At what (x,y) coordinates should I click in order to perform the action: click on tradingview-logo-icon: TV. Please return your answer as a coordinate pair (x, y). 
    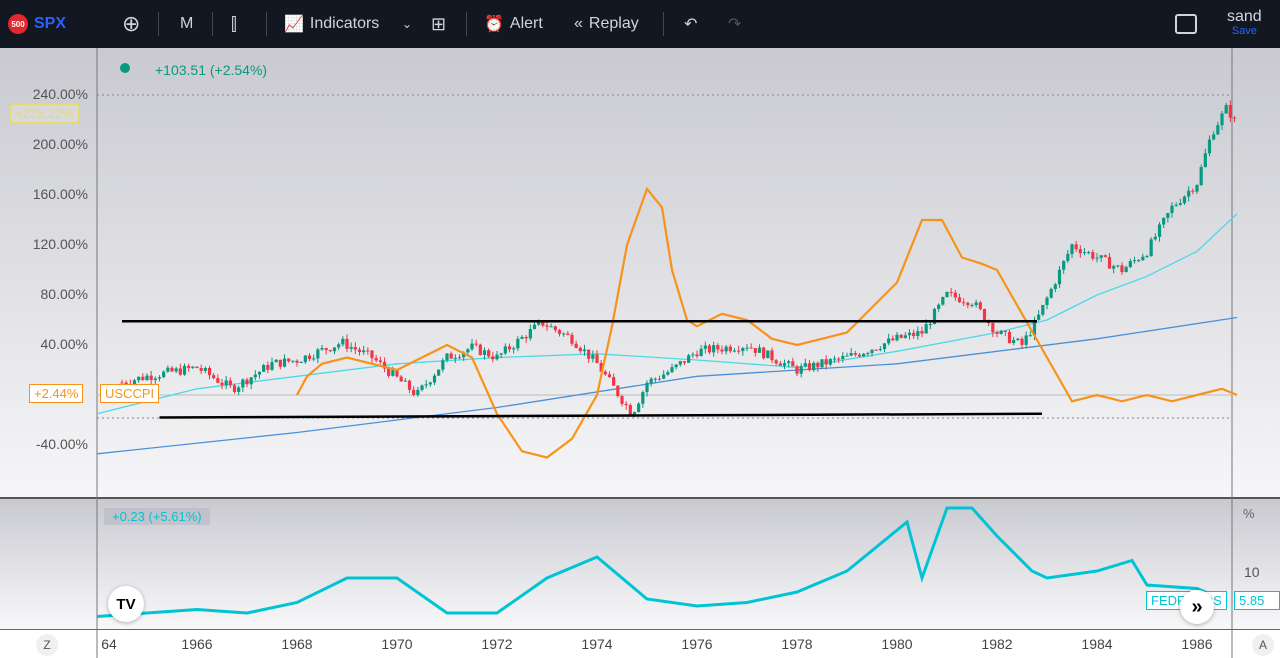
    Looking at the image, I should click on (126, 604).